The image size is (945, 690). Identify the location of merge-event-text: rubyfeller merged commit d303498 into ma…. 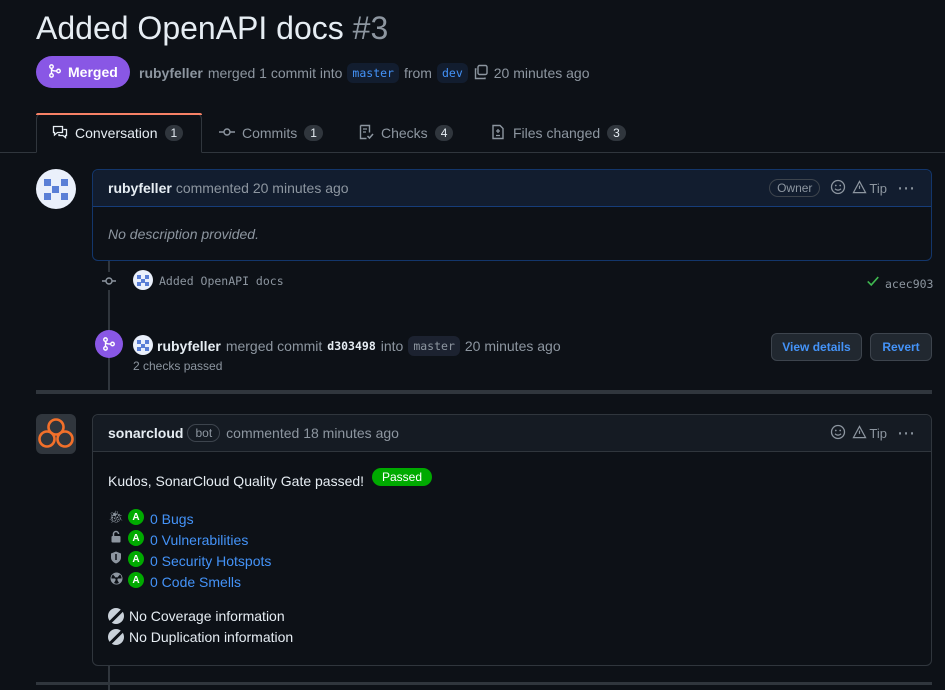
(359, 346).